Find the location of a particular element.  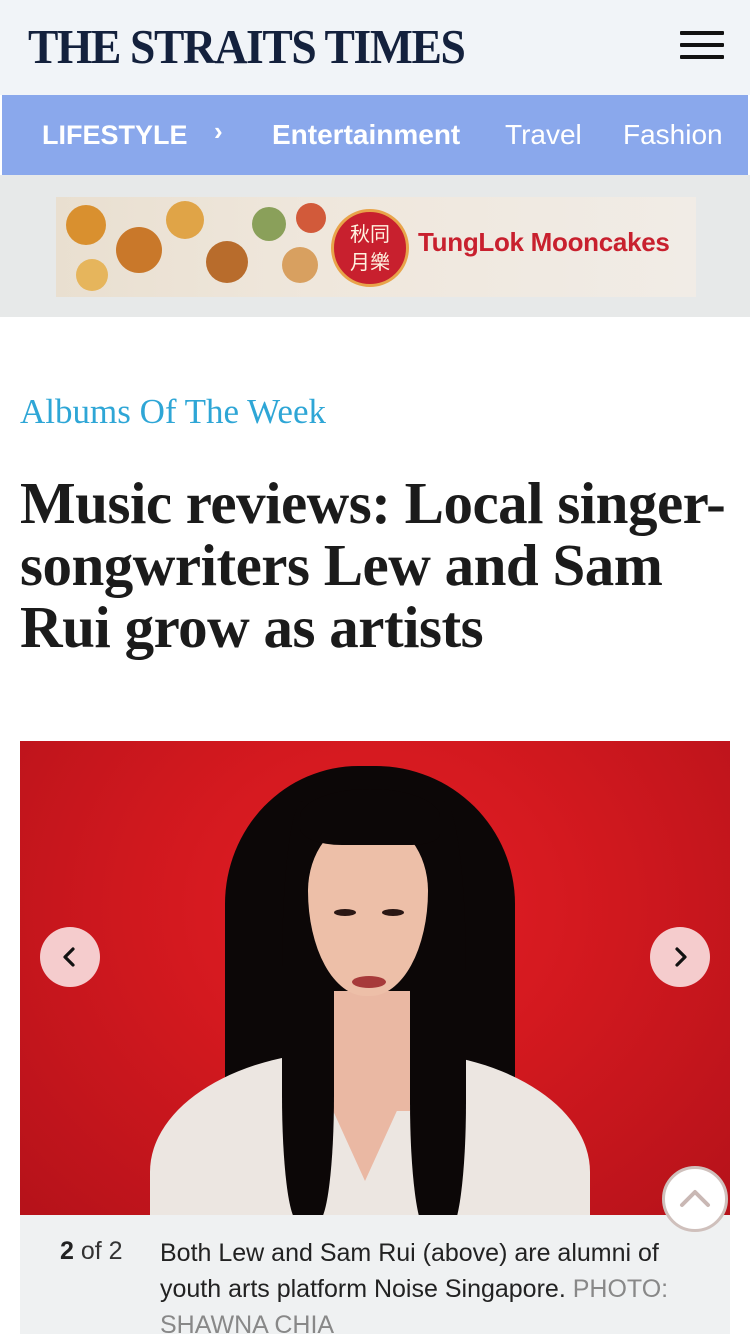

ad-brand-text: TungLok Mooncakes is located at coordinates (544, 242).